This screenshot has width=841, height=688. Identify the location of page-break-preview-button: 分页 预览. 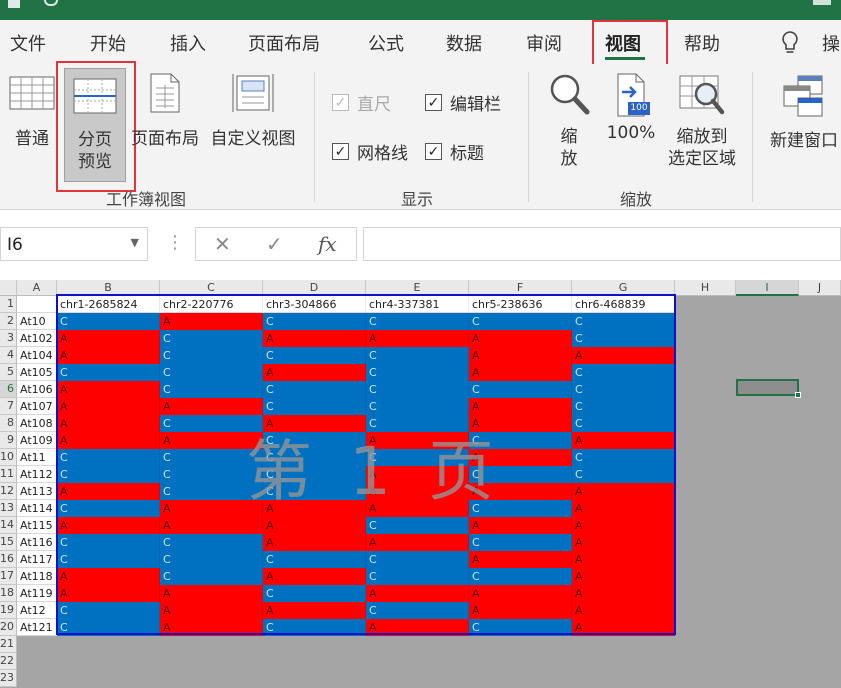
(95, 125).